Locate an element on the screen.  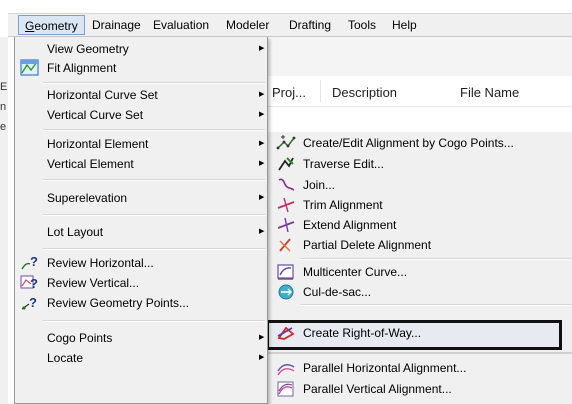
menu-item-locate: Locate is located at coordinates (65, 358).